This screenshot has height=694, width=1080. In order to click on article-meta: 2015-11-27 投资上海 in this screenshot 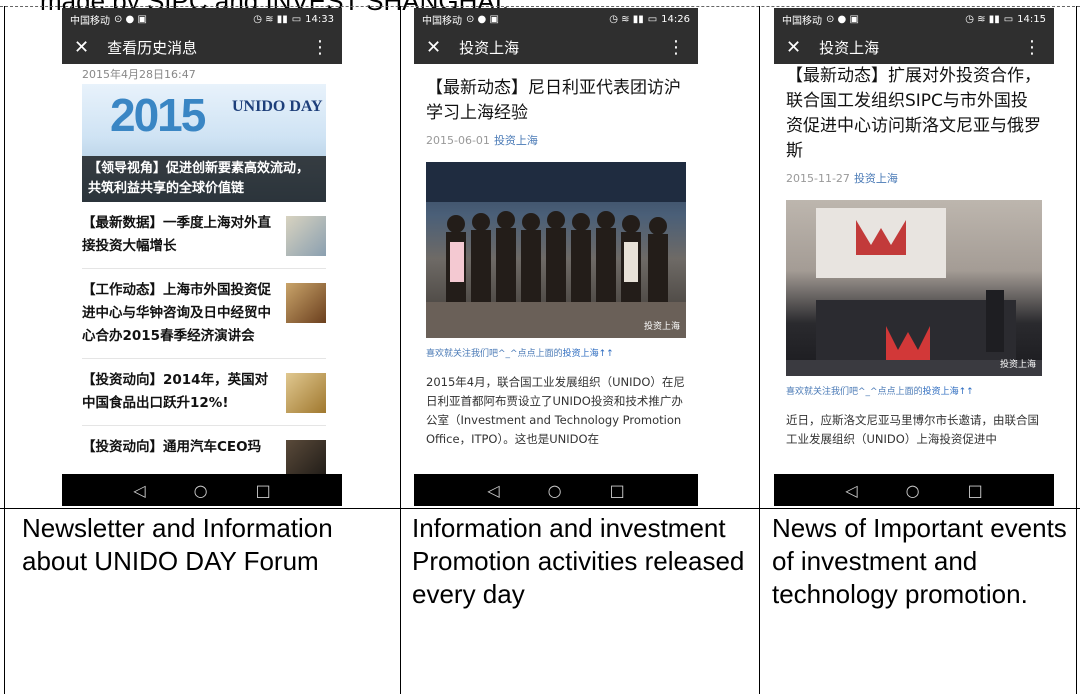, I will do `click(914, 178)`.